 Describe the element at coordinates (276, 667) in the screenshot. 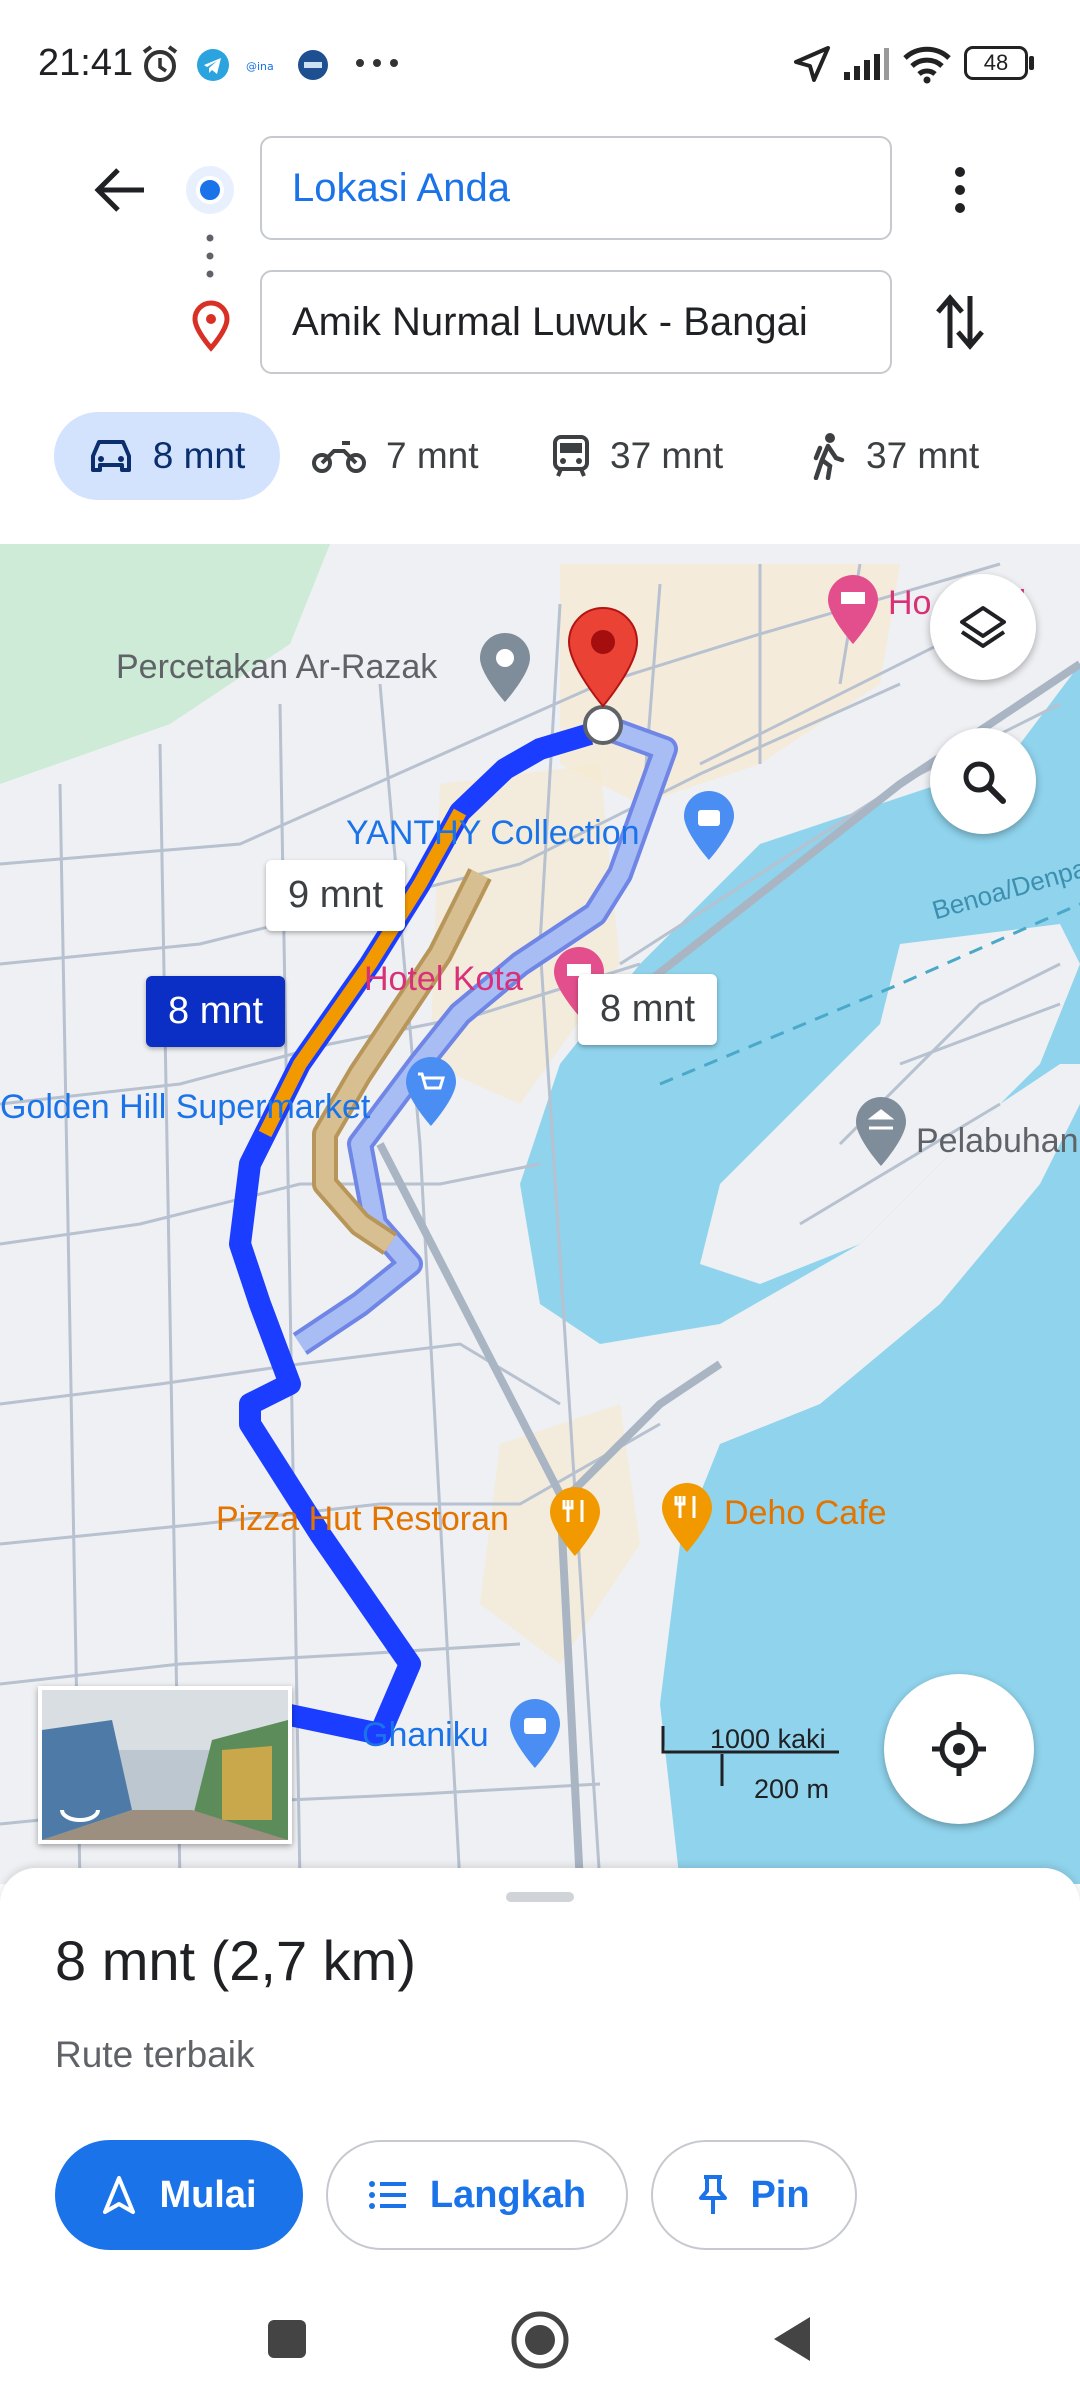

I see `percetakan-label: Percetakan Ar-Razak` at that location.